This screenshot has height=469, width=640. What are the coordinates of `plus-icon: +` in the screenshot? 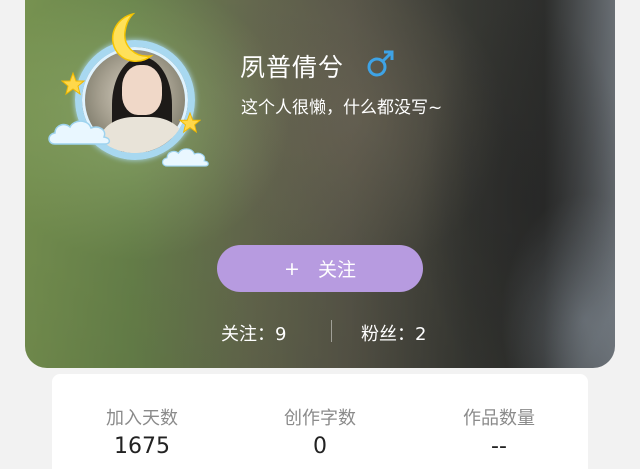 It's located at (292, 268).